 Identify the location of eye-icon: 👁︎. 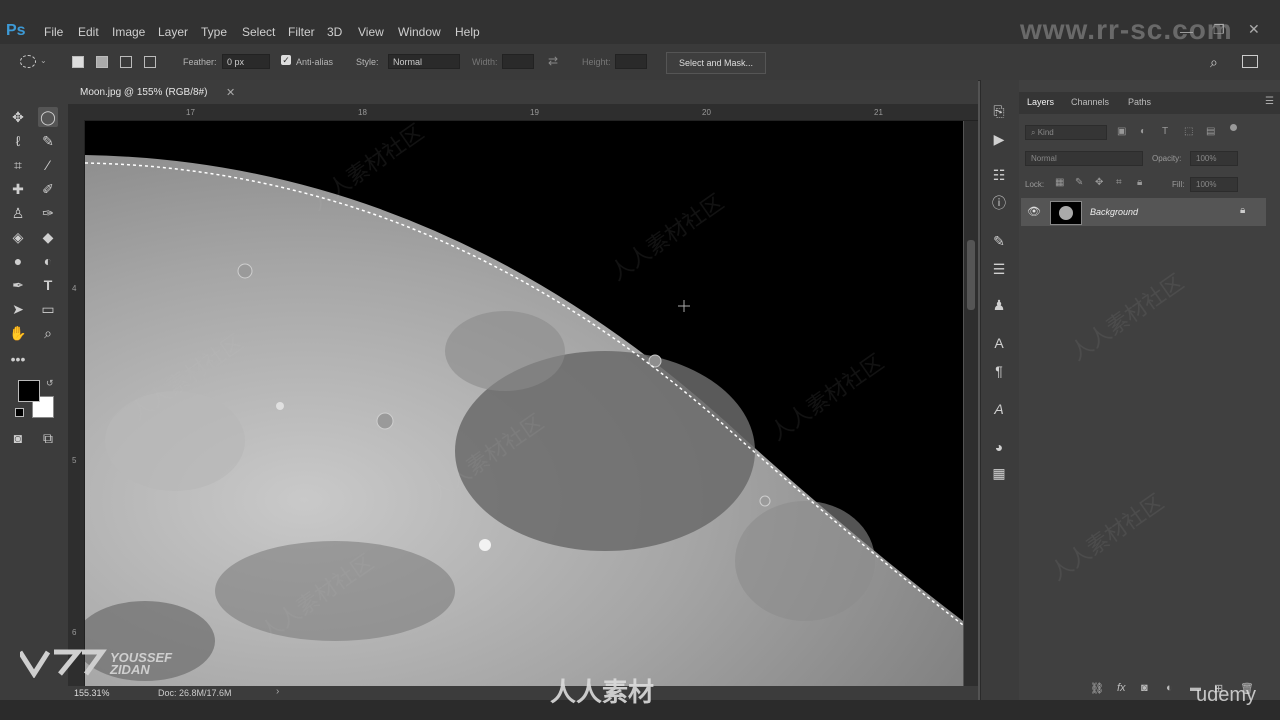
(1034, 211).